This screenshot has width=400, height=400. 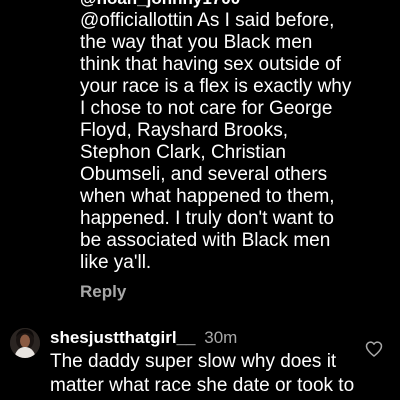 I want to click on reply-text-line: your race is a flex is exactly why, so click(x=216, y=86).